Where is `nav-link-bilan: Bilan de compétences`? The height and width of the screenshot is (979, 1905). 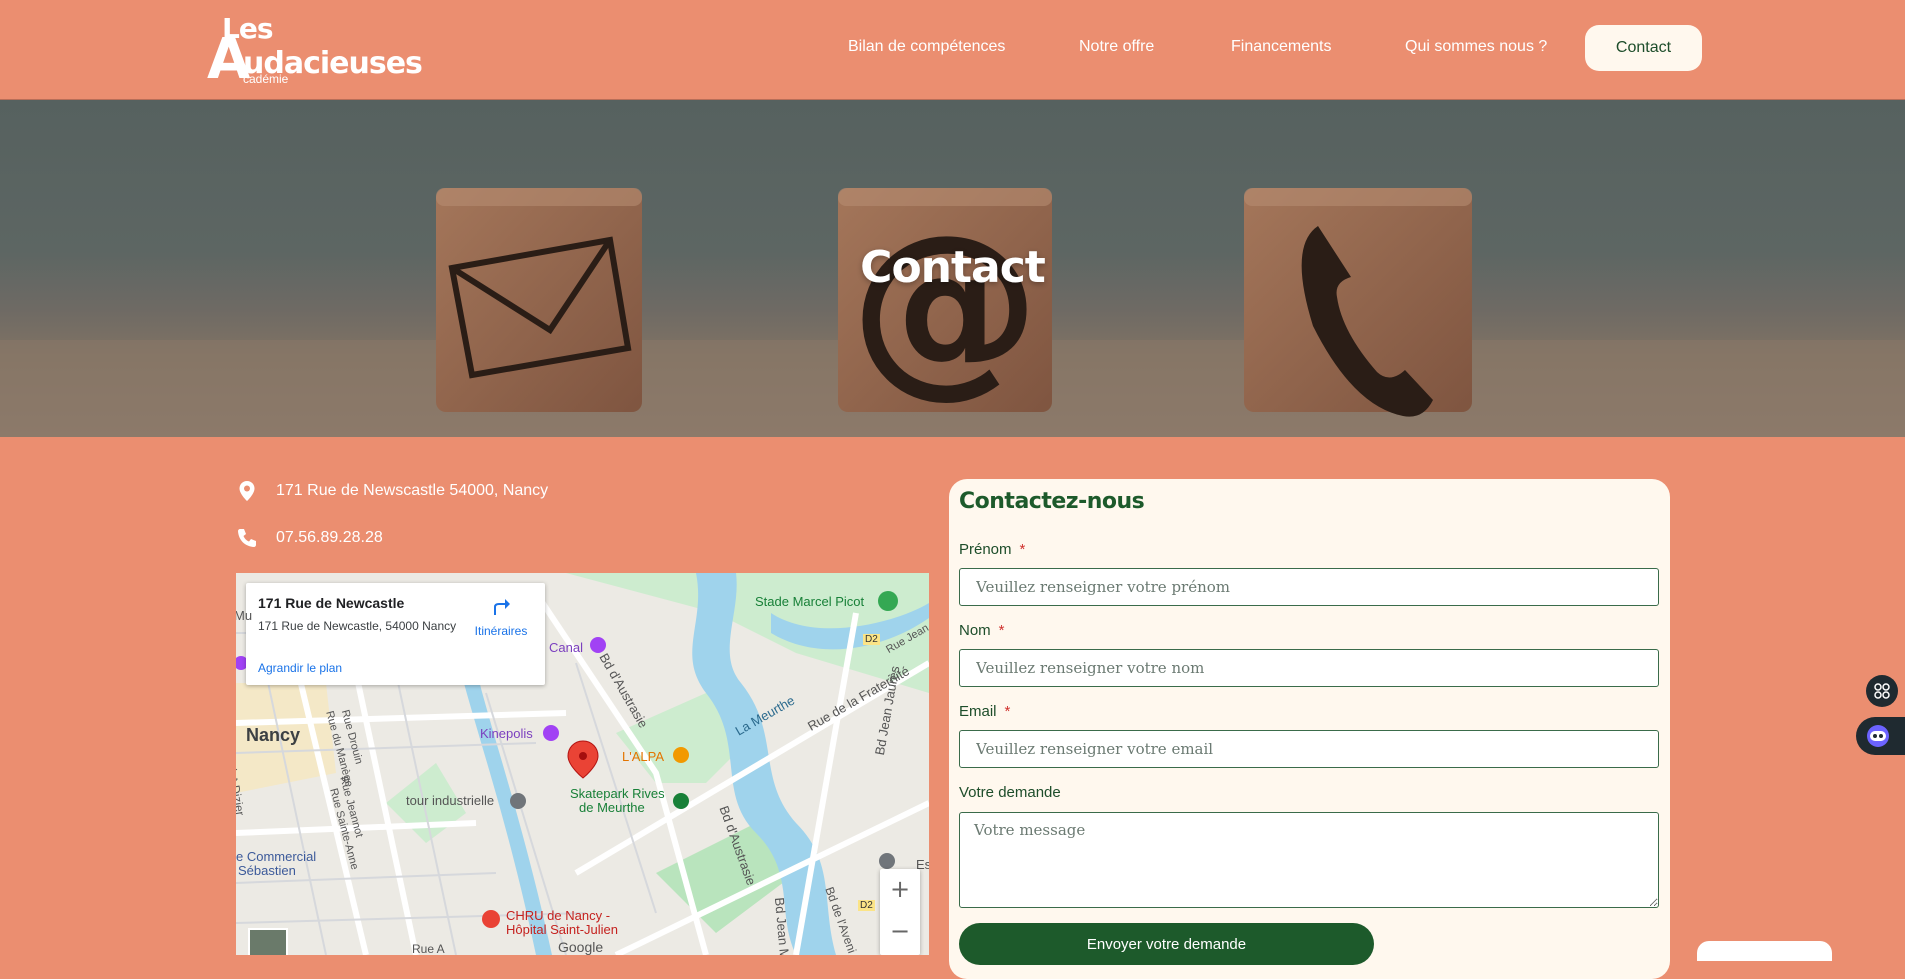 nav-link-bilan: Bilan de compétences is located at coordinates (926, 47).